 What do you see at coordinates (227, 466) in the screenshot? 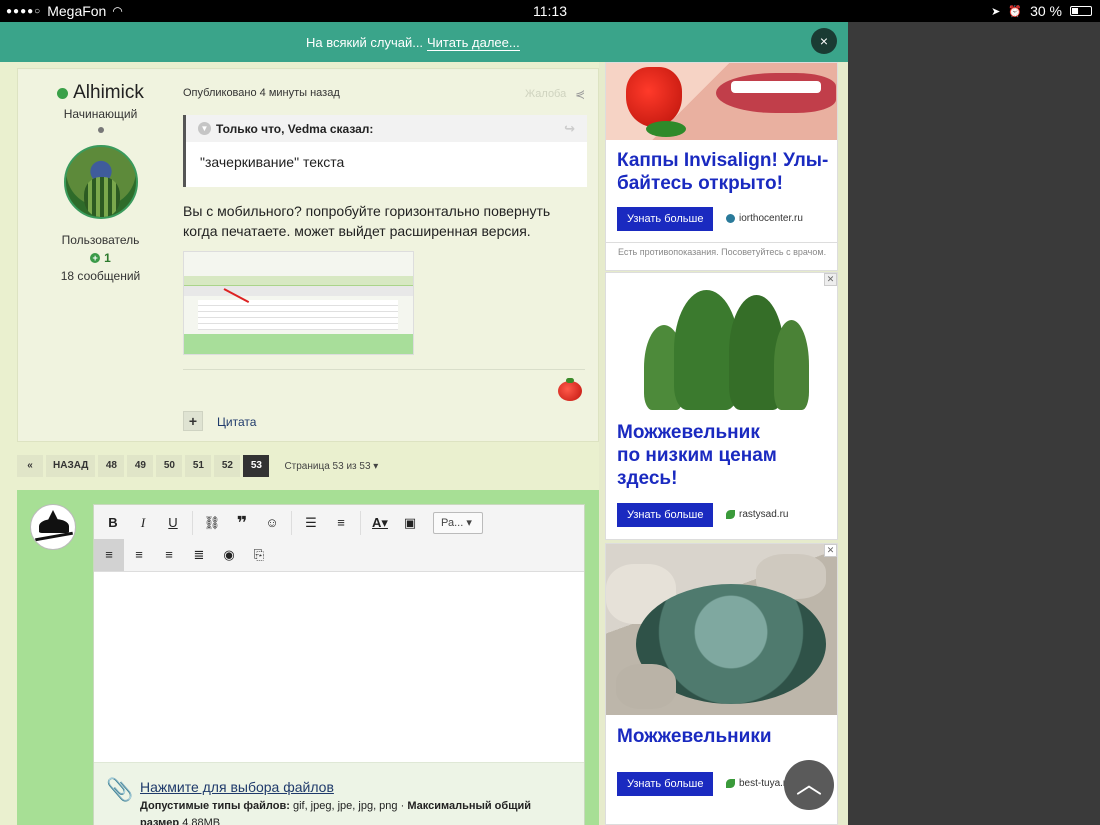
I see `pagination-page-52: 52` at bounding box center [227, 466].